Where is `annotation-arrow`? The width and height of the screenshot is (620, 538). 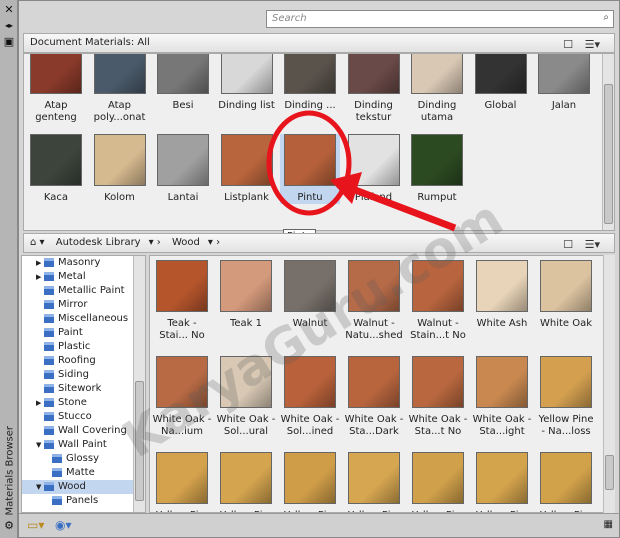
annotation-arrow is located at coordinates (402, 208).